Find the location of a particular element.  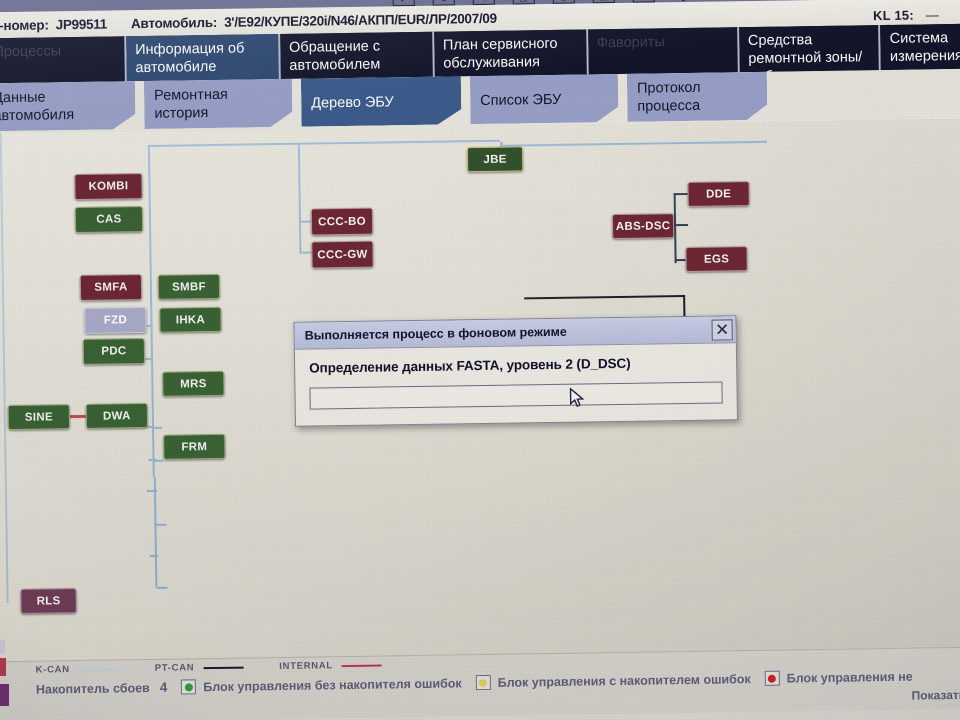

ecu-node-frm: FRM is located at coordinates (194, 446).